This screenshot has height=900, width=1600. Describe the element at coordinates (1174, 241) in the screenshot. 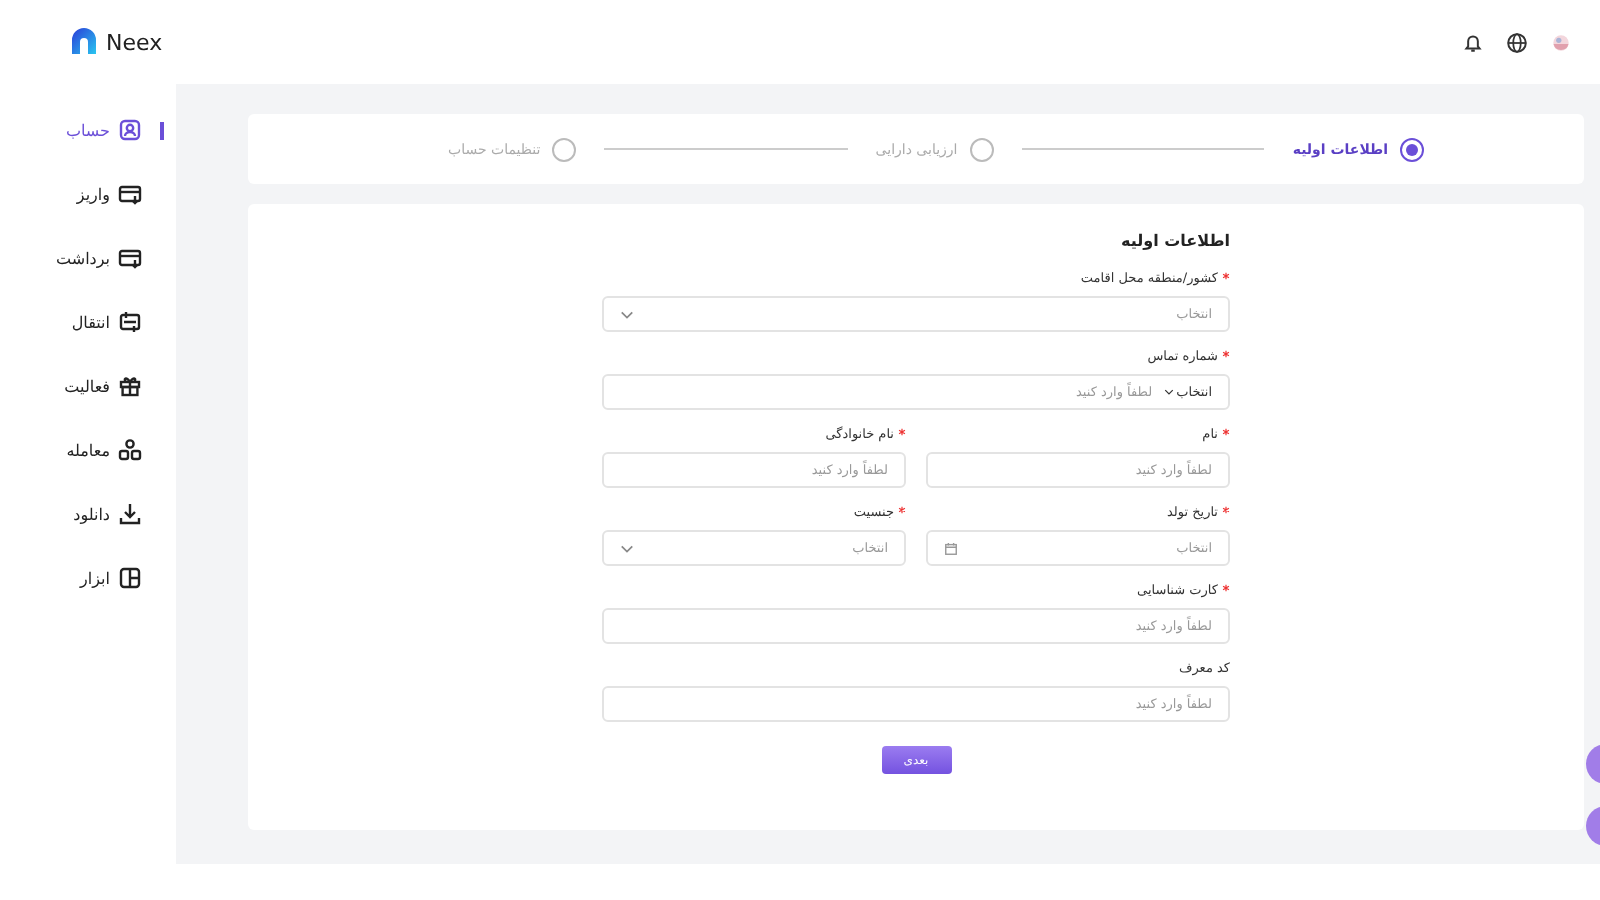

I see `form-title: اطلاعات اولیه` at that location.